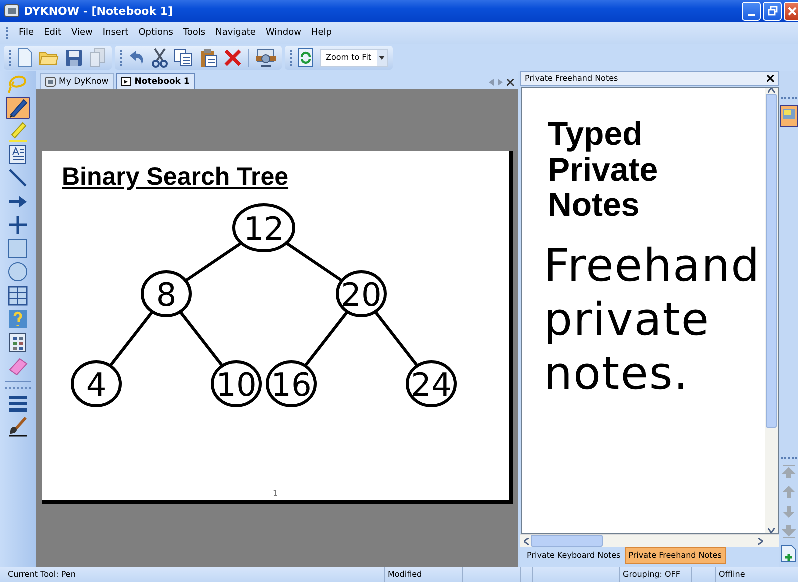  What do you see at coordinates (77, 81) in the screenshot?
I see `document-tab: My DyKnow` at bounding box center [77, 81].